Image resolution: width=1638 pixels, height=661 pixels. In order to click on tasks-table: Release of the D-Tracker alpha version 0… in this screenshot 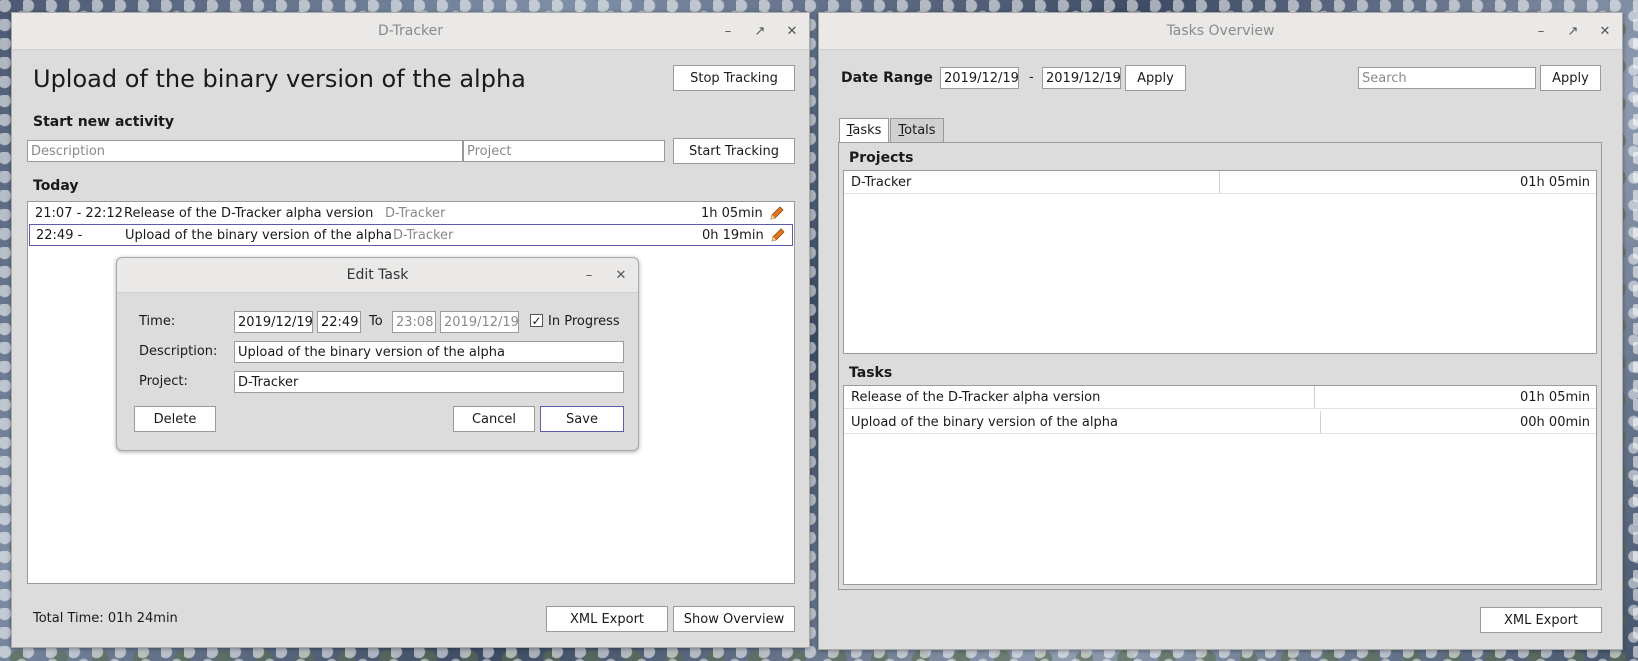, I will do `click(1220, 485)`.